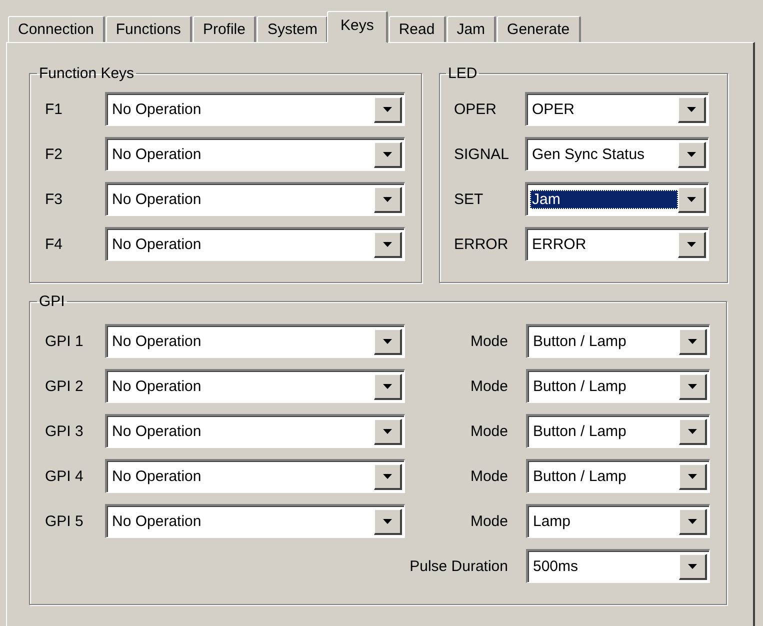  Describe the element at coordinates (476, 109) in the screenshot. I see `field-label: OPER` at that location.